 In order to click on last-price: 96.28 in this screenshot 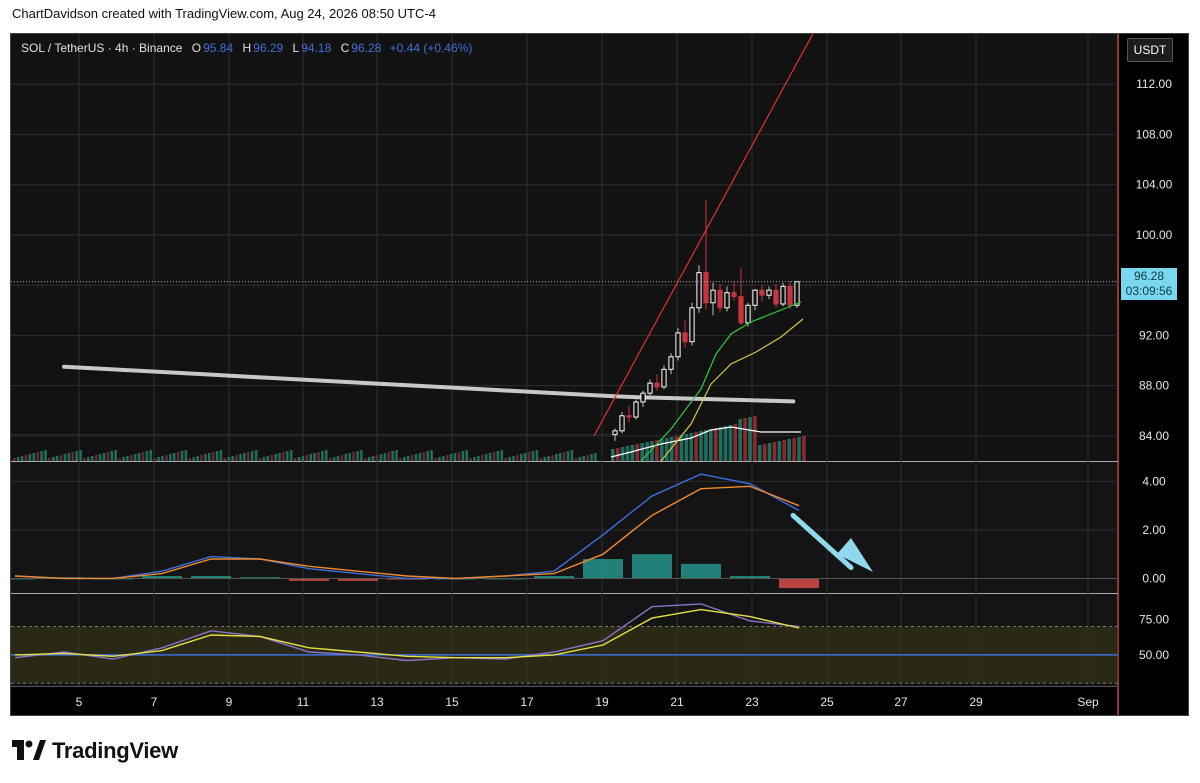, I will do `click(1149, 276)`.